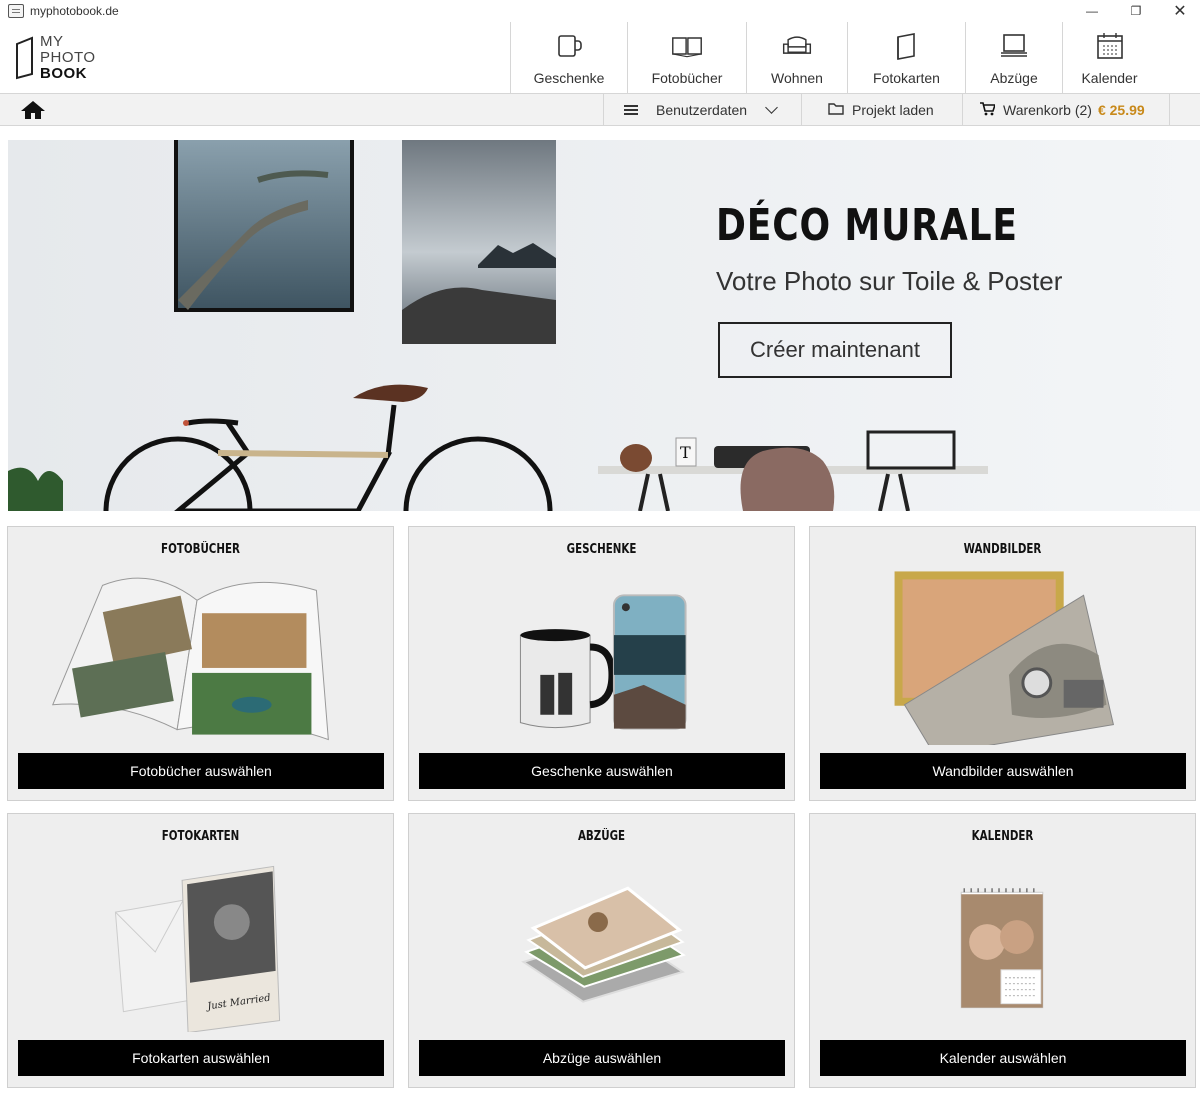 This screenshot has height=1095, width=1200. What do you see at coordinates (24, 58) in the screenshot?
I see `logo-book-icon` at bounding box center [24, 58].